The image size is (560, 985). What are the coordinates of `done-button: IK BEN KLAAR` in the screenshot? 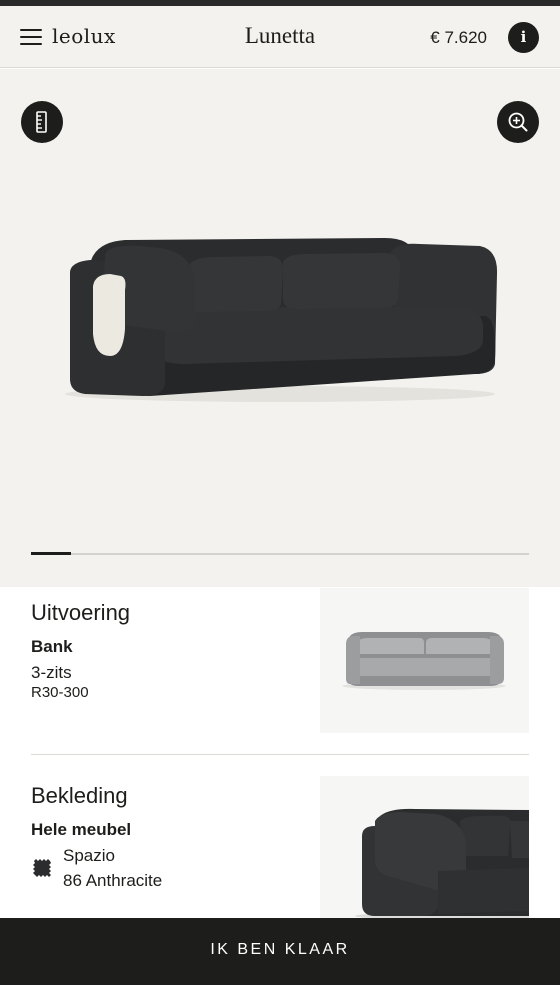 It's located at (280, 951).